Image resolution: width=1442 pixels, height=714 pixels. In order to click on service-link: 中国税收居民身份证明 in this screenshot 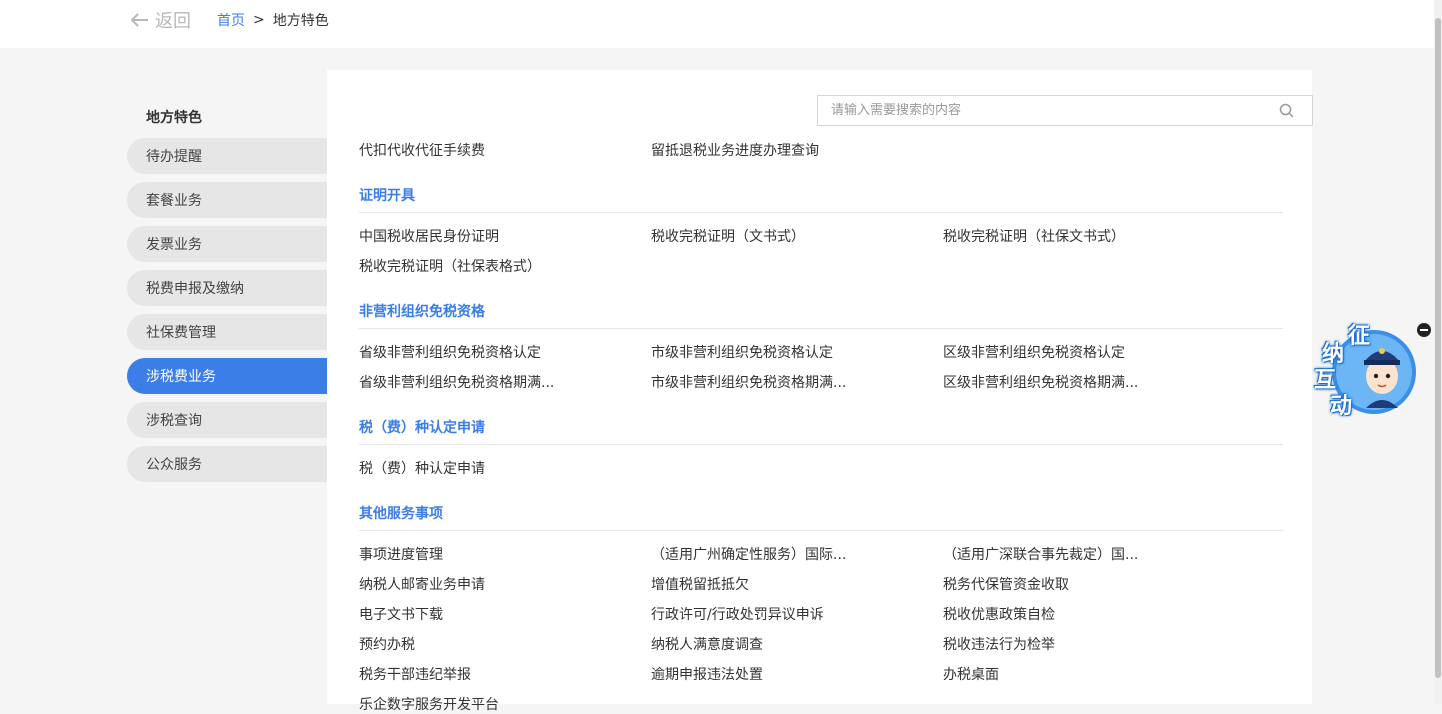, I will do `click(429, 236)`.